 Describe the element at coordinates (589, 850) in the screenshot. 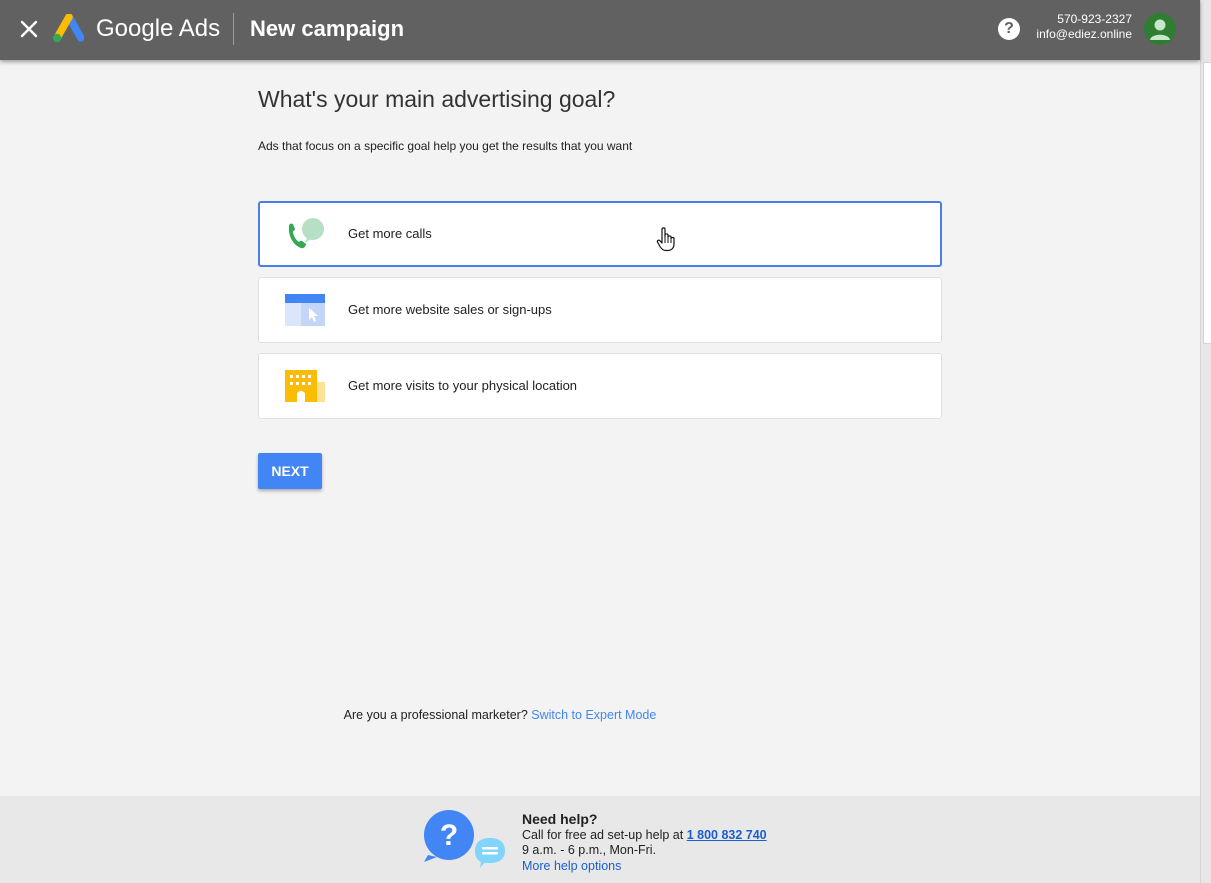

I see `help-hours: 9 a.m. - 6 p.m., Mon-Fri.` at that location.